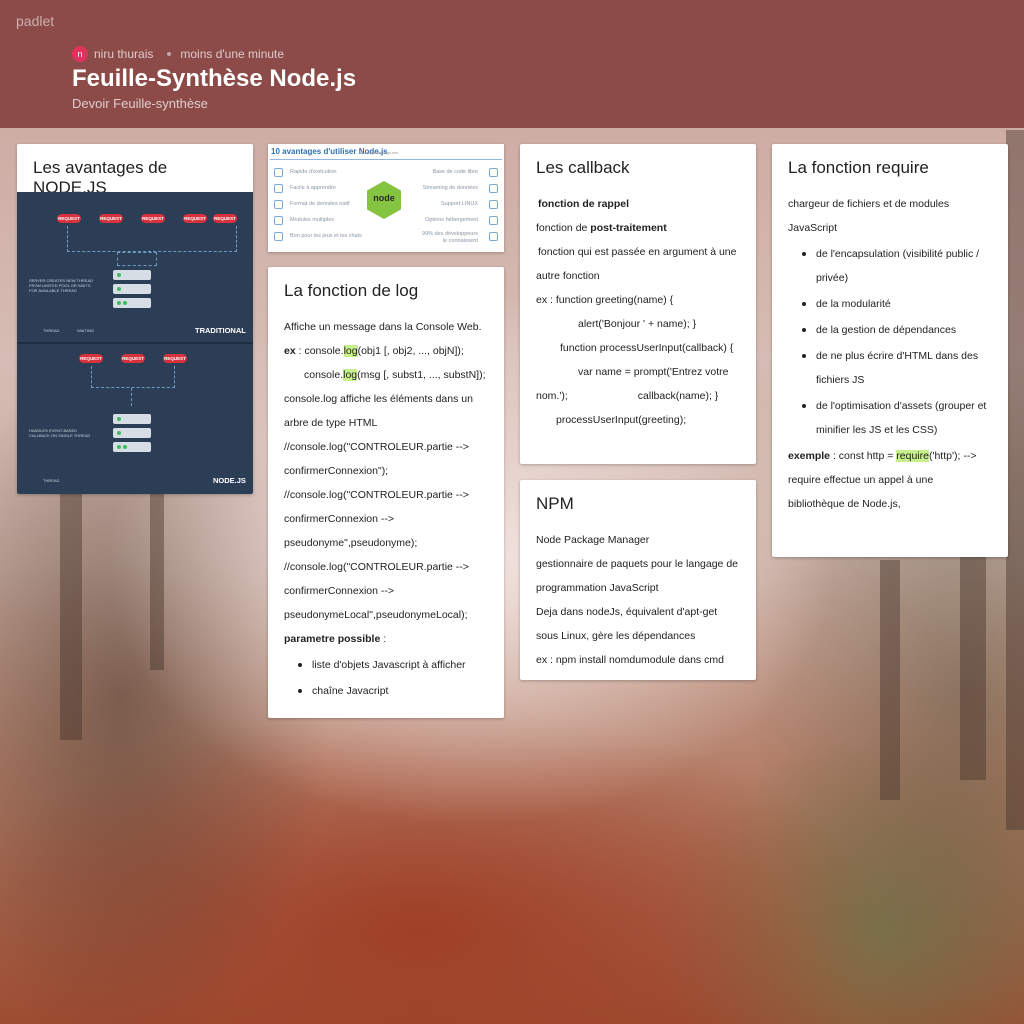  What do you see at coordinates (493, 172) in the screenshot?
I see `share-icon` at bounding box center [493, 172].